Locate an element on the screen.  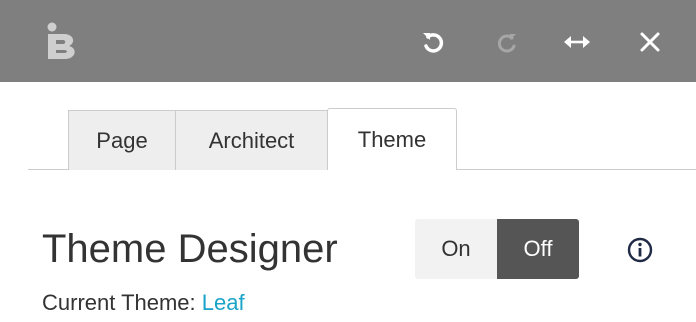
horizontal-resize-icon is located at coordinates (577, 42).